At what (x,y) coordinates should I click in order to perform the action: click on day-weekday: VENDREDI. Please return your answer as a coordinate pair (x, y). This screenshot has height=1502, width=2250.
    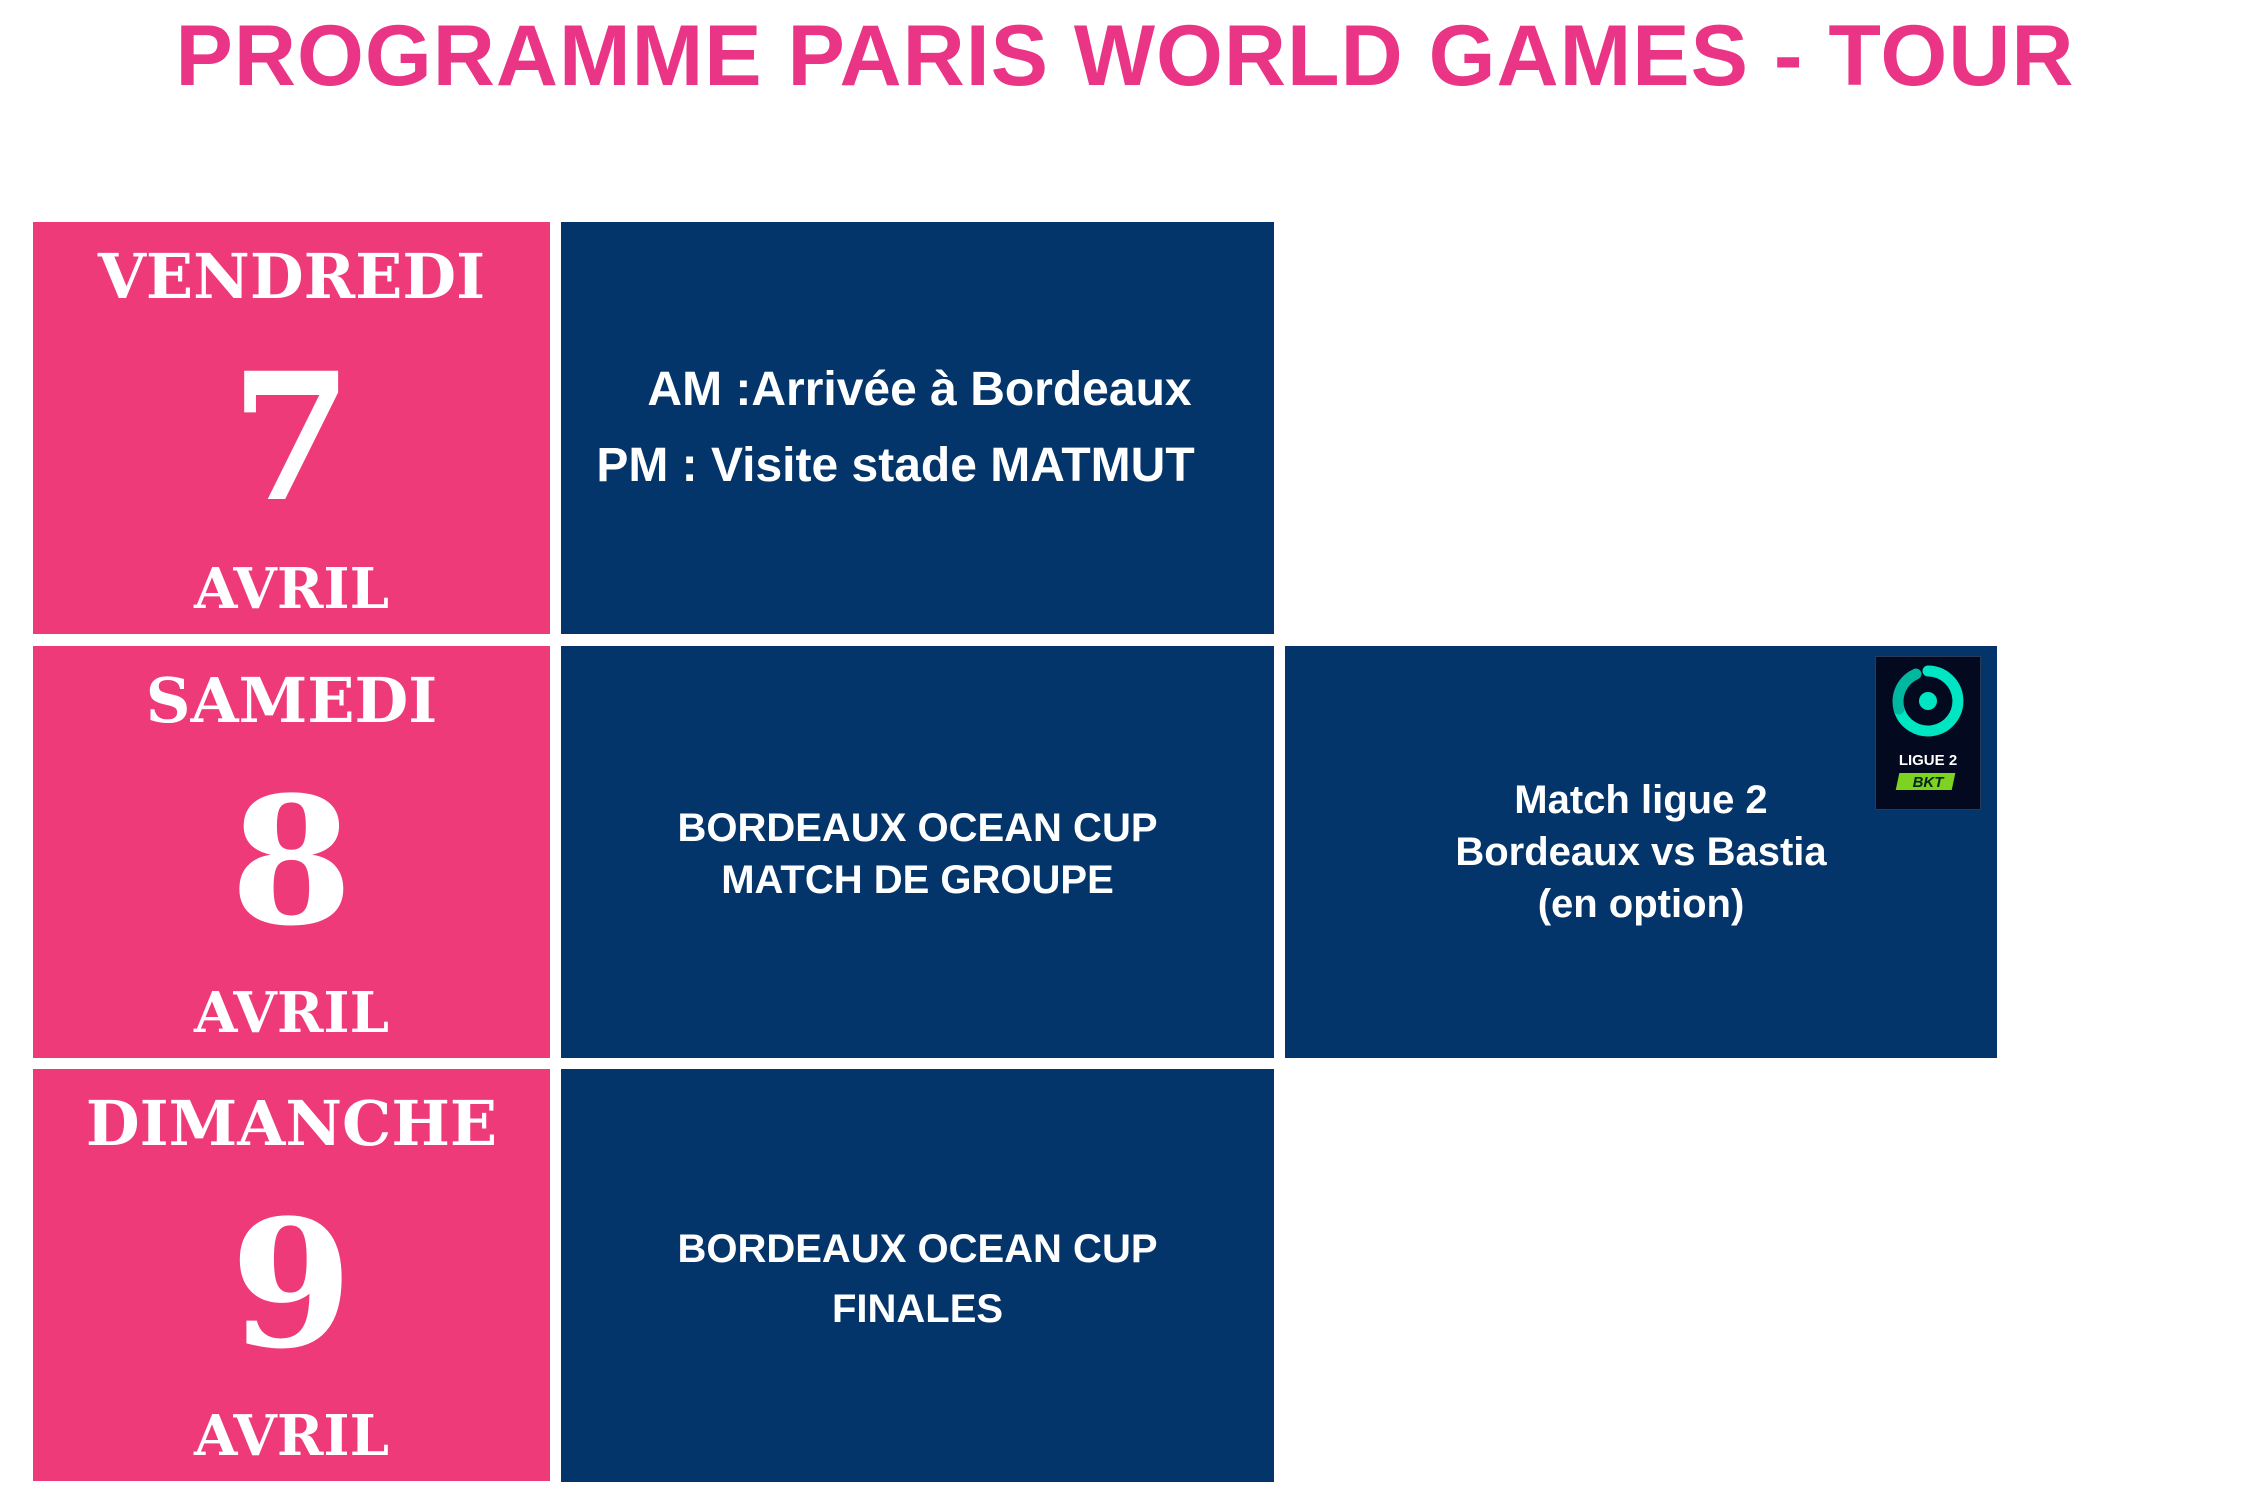
    Looking at the image, I should click on (291, 276).